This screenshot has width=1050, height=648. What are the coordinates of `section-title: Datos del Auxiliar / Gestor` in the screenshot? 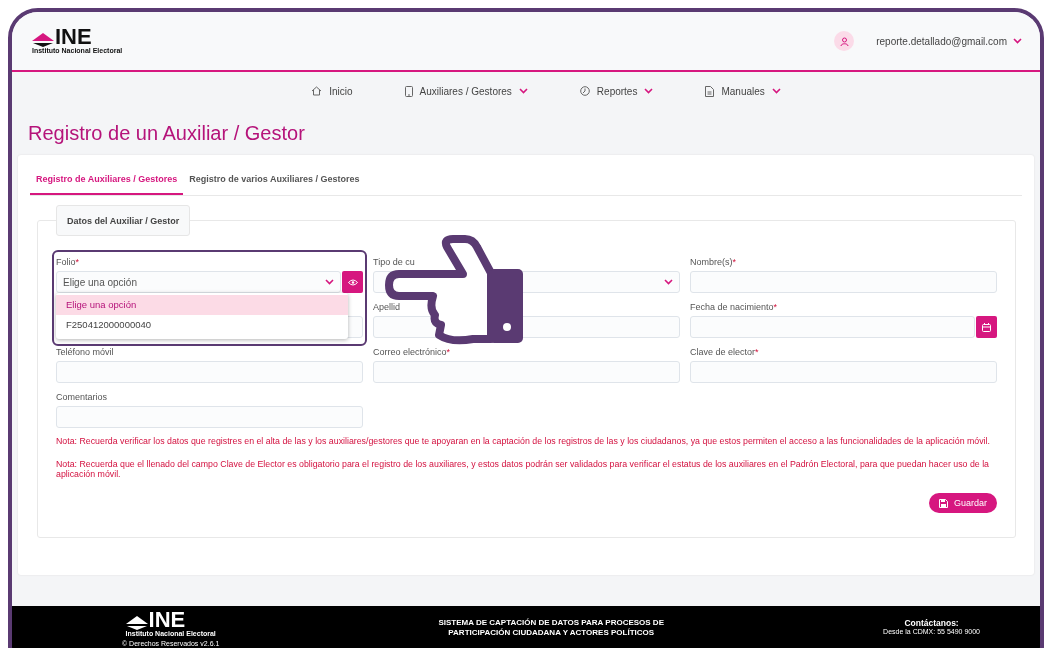 It's located at (123, 220).